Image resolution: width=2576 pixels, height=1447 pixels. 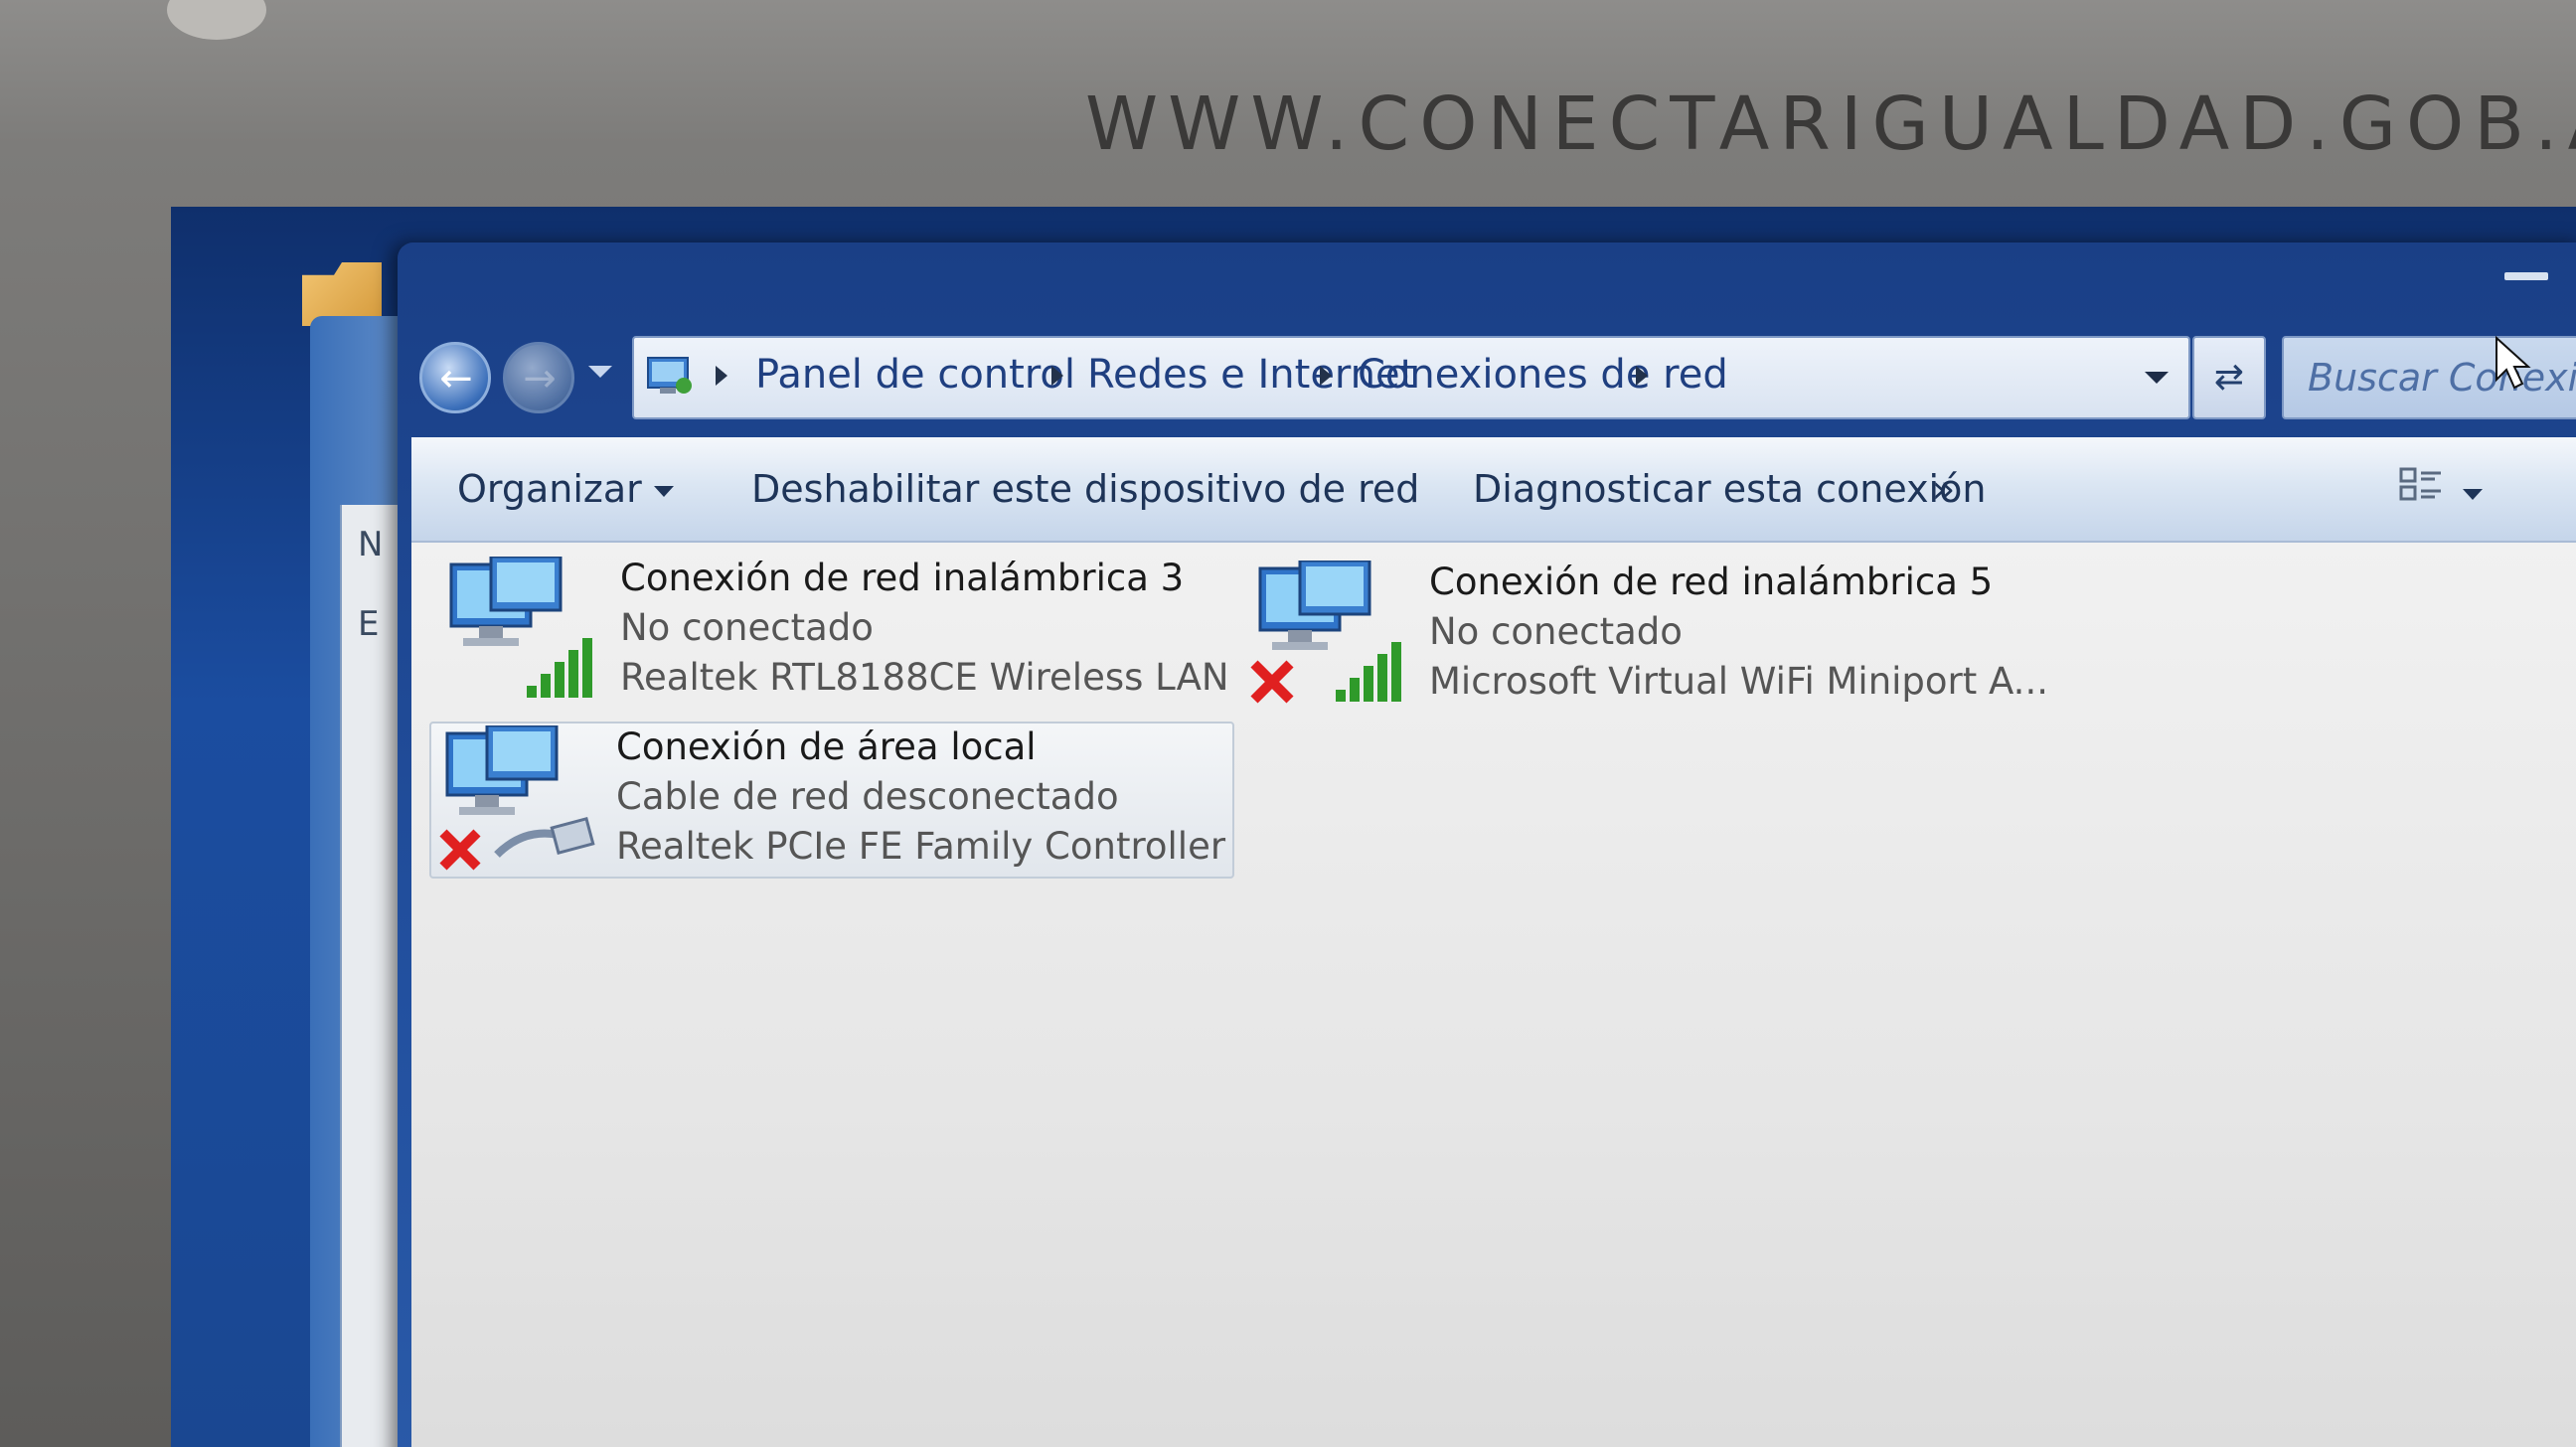 What do you see at coordinates (371, 544) in the screenshot?
I see `background-window-text-n: N` at bounding box center [371, 544].